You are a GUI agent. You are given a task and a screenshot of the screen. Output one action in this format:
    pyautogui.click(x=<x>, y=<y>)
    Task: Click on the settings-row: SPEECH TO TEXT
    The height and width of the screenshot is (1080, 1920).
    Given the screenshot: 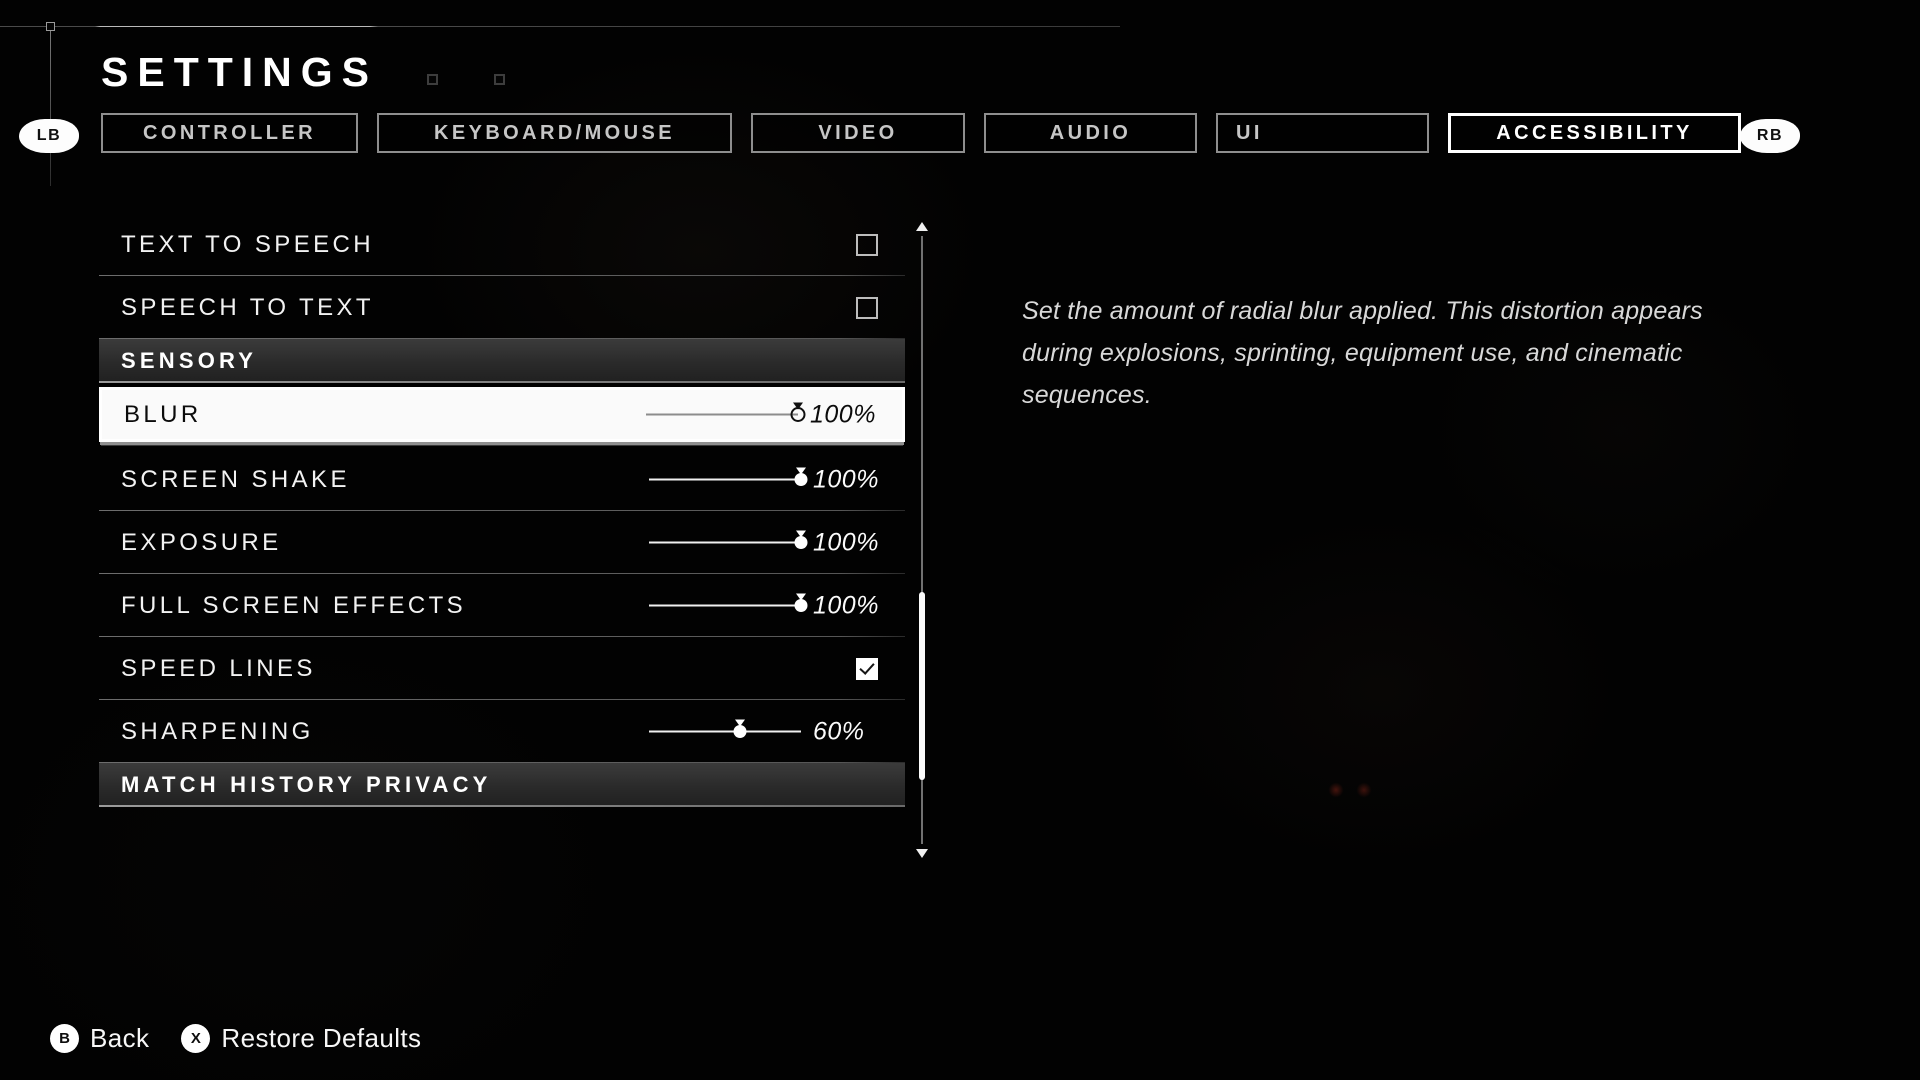 What is the action you would take?
    pyautogui.click(x=502, y=307)
    